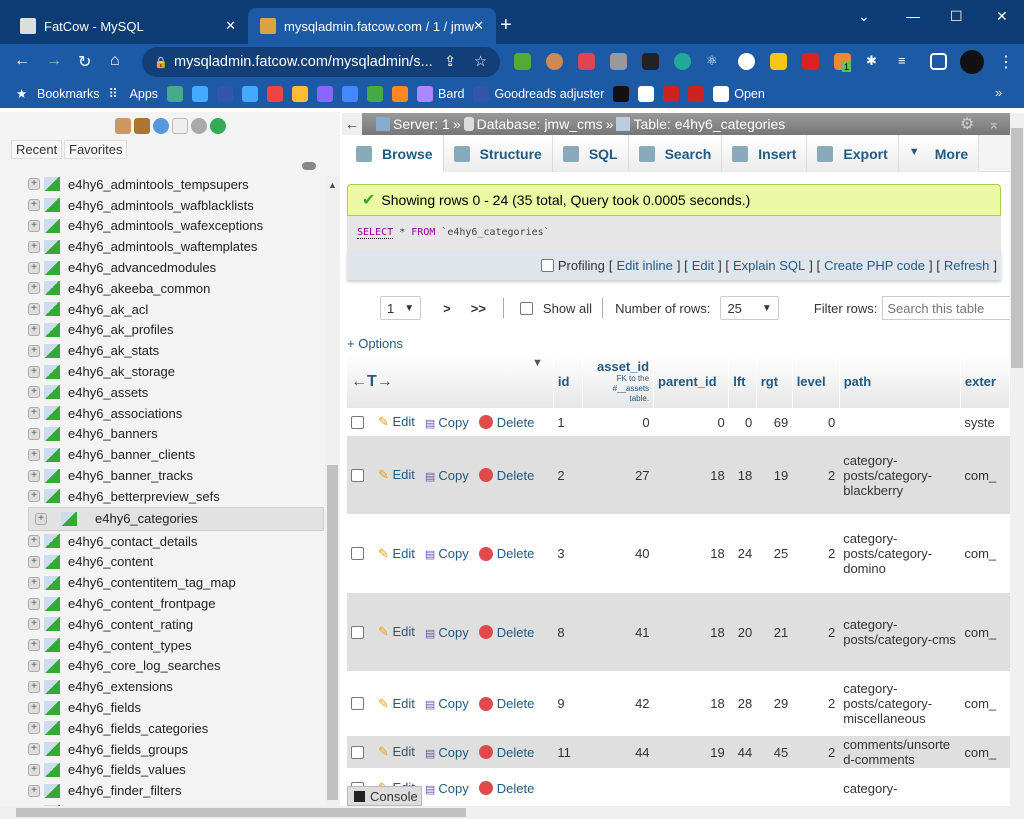  Describe the element at coordinates (703, 265) in the screenshot. I see `edit-link: Edit` at that location.